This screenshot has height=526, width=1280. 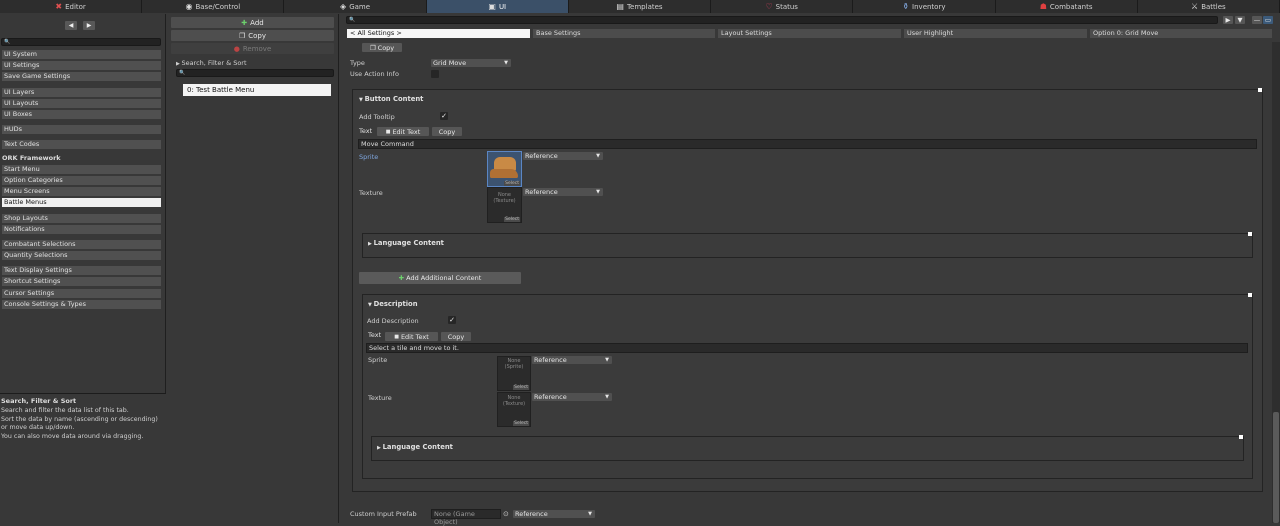 What do you see at coordinates (403, 131) in the screenshot?
I see `edit-text-button: ■ Edit Text` at bounding box center [403, 131].